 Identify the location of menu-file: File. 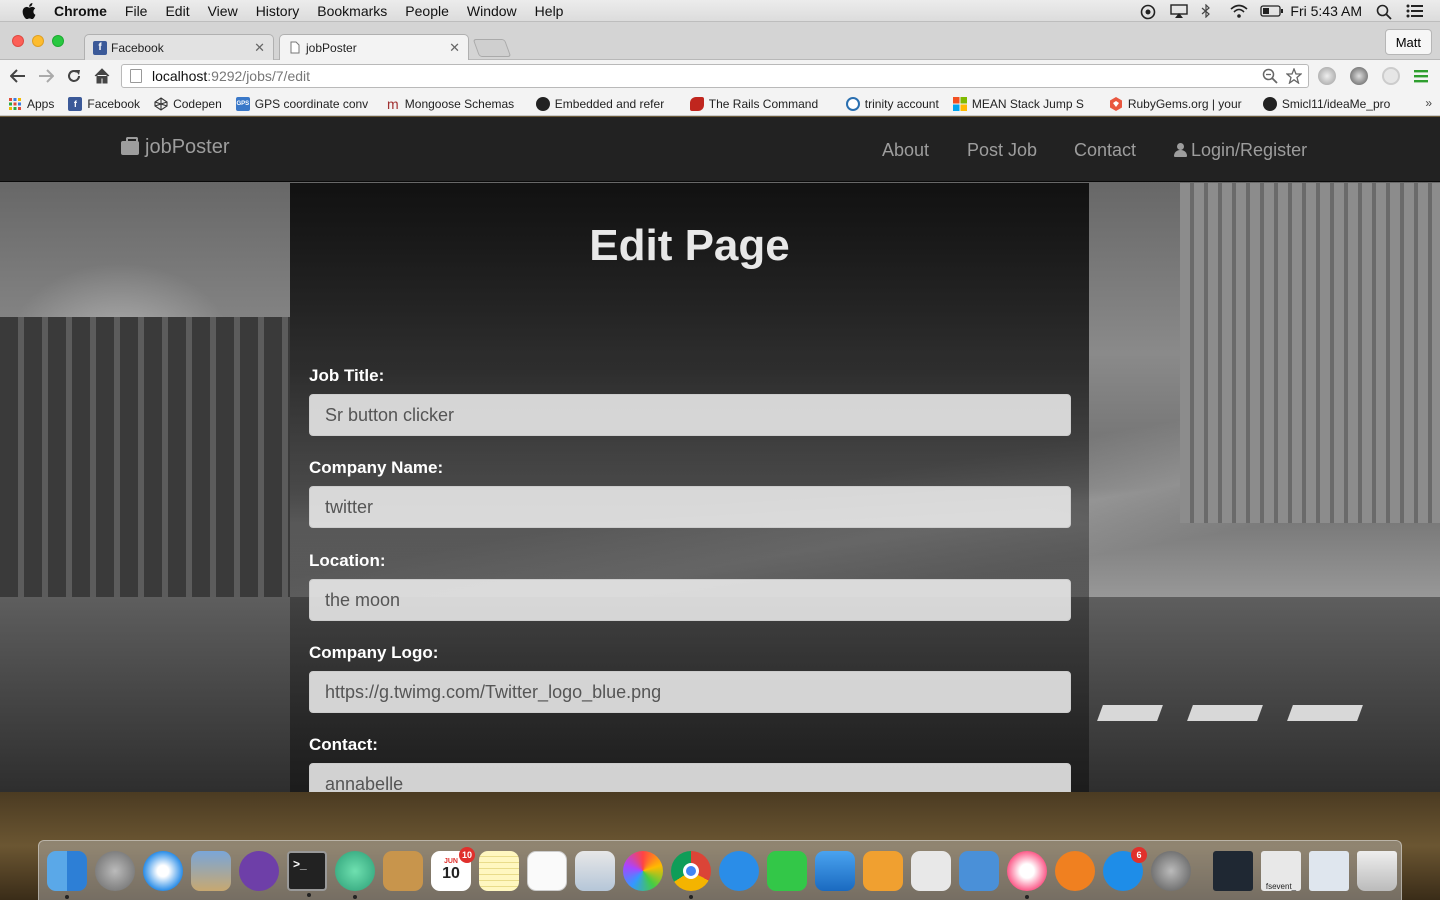
(136, 11).